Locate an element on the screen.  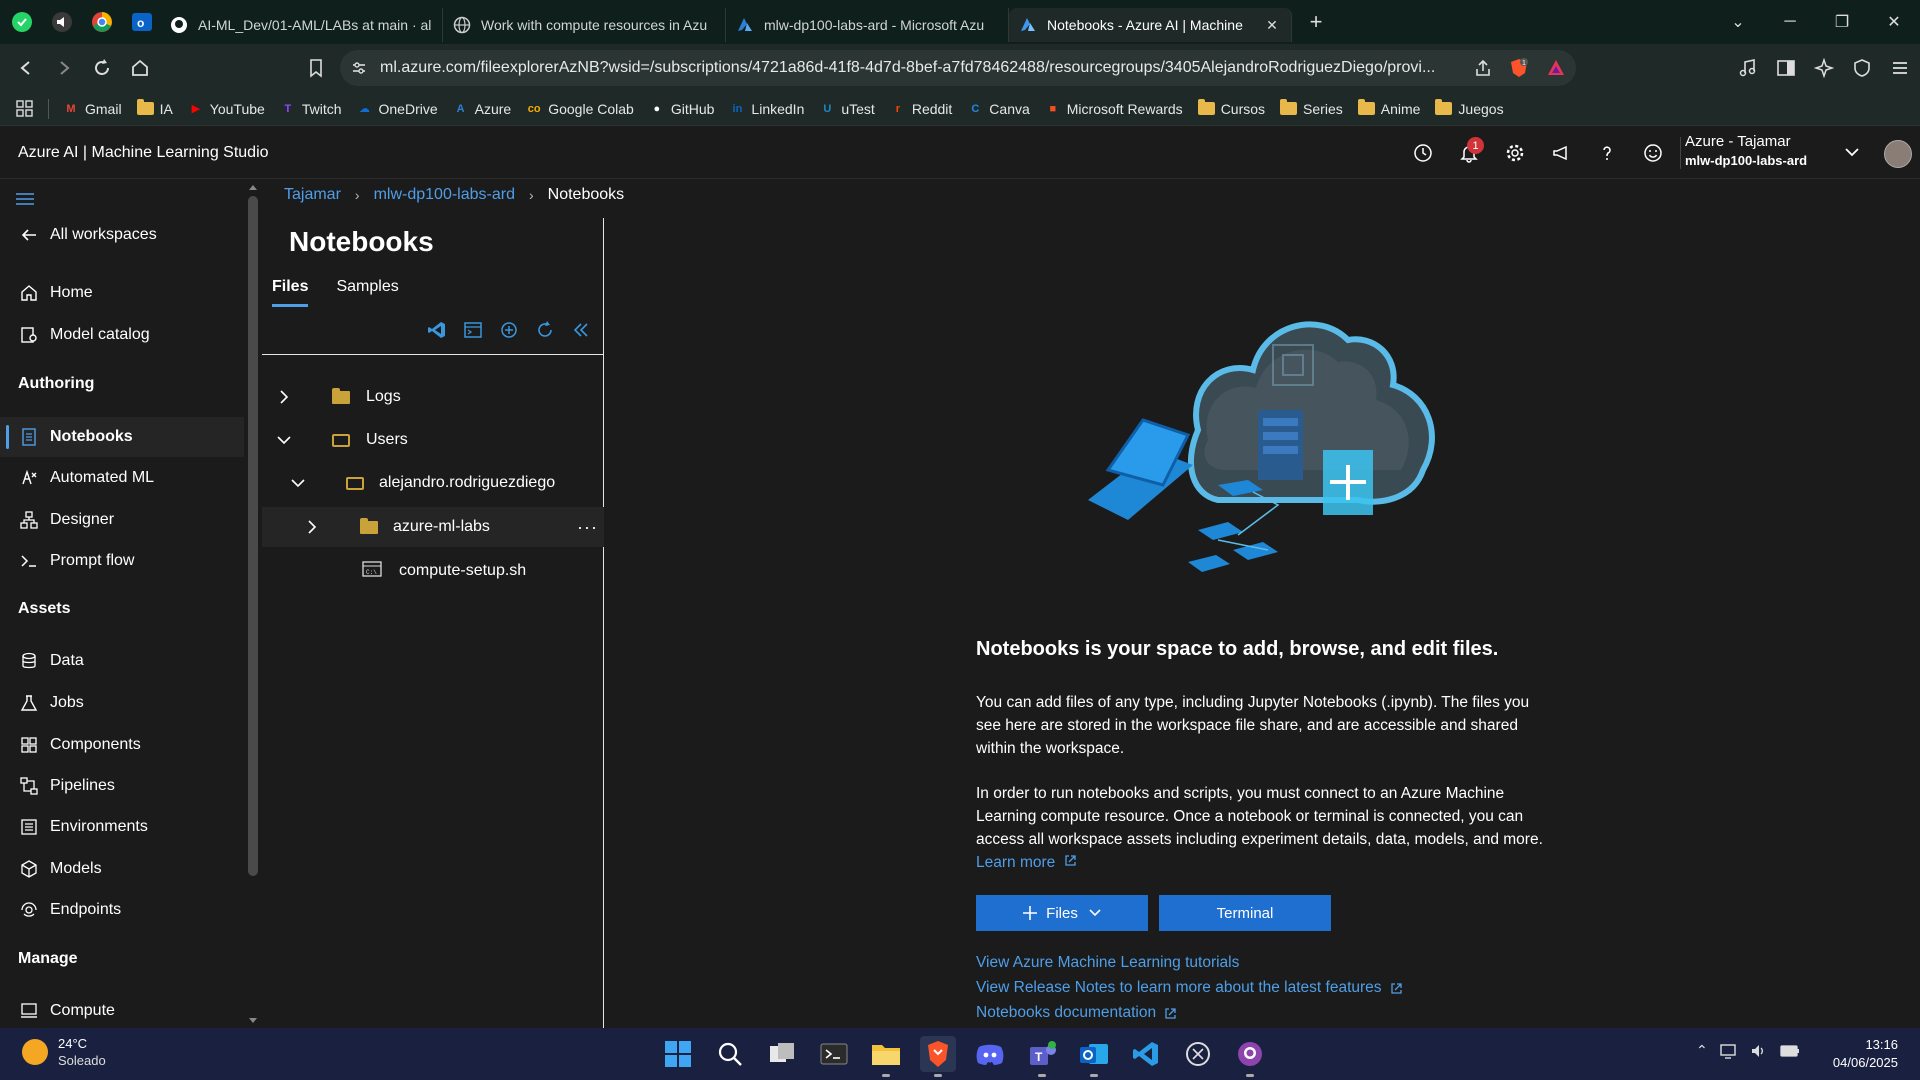
documentation-link: Notebooks documentation is located at coordinates (1076, 1013).